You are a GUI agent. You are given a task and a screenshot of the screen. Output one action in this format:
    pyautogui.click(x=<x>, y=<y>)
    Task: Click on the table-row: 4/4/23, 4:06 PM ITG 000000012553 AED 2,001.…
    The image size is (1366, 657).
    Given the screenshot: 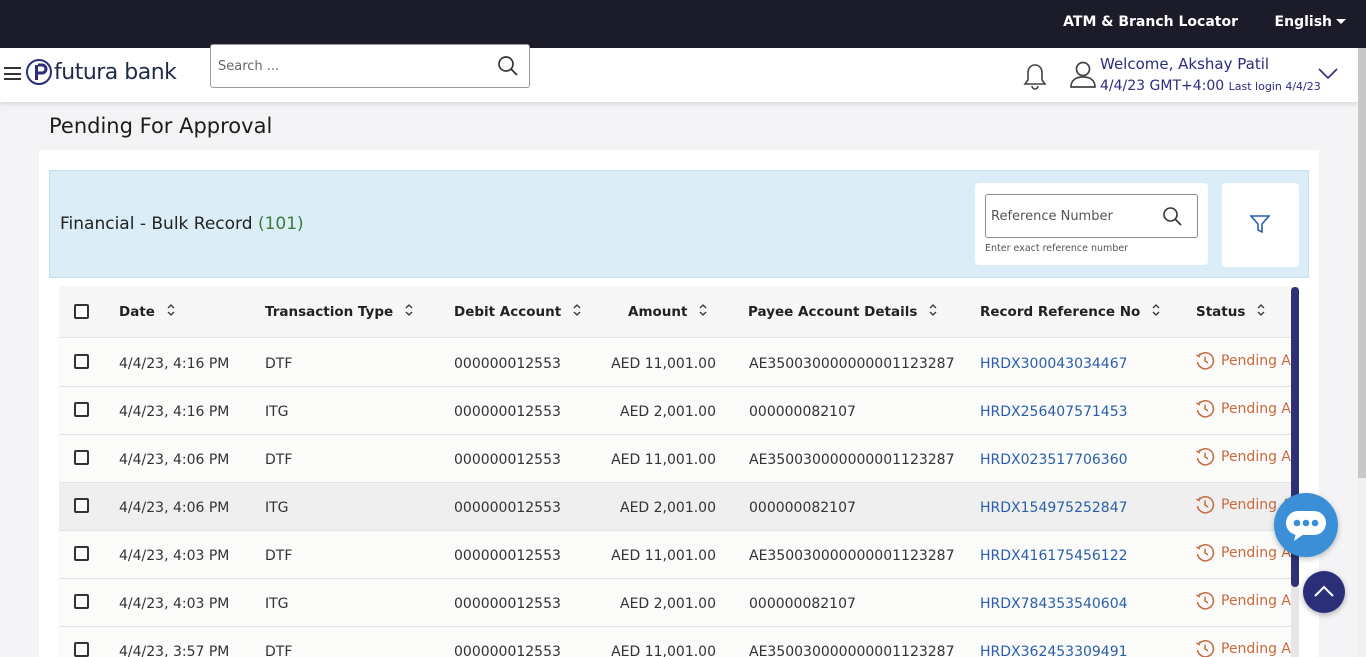 What is the action you would take?
    pyautogui.click(x=675, y=507)
    